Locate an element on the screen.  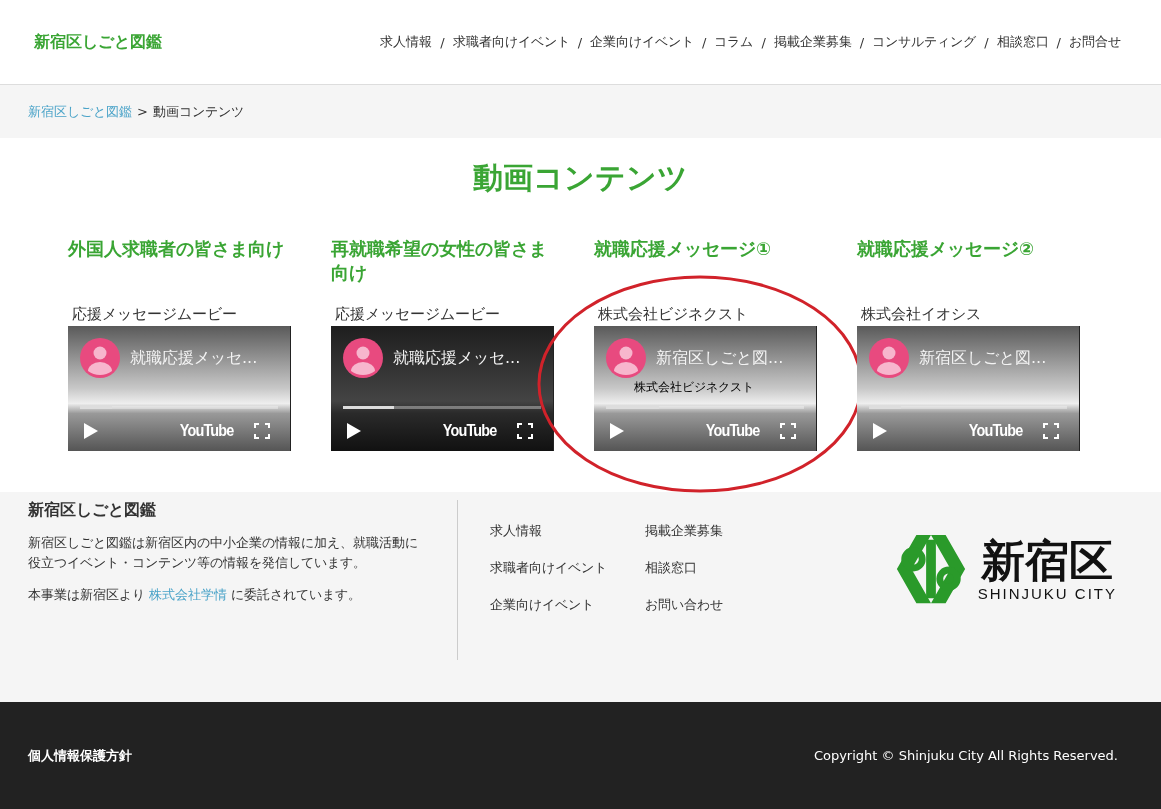
footer-description: 新宿区しごと図鑑は新宿区内の中小企業の情報に加え、就職活動に役立つイベント・コンテンツ等の情報を発信しています。 is located at coordinates (223, 553).